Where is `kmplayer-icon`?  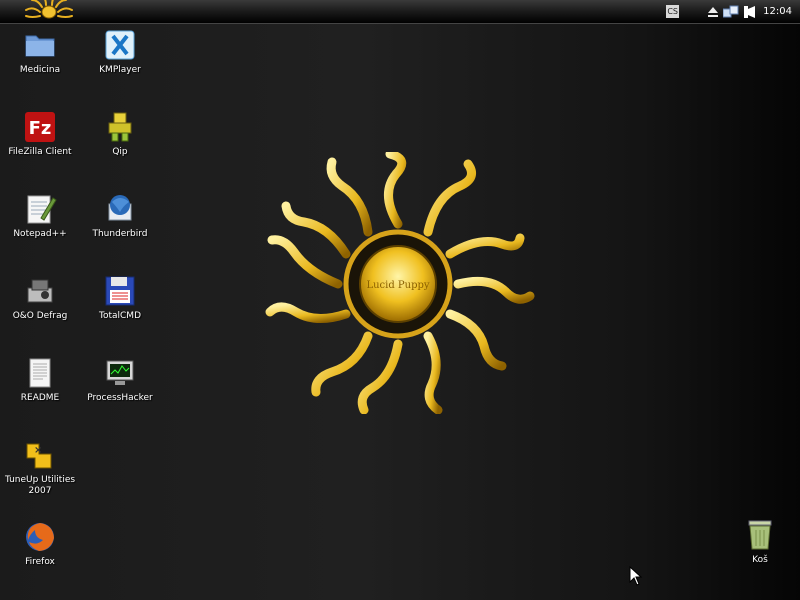
kmplayer-icon is located at coordinates (120, 45).